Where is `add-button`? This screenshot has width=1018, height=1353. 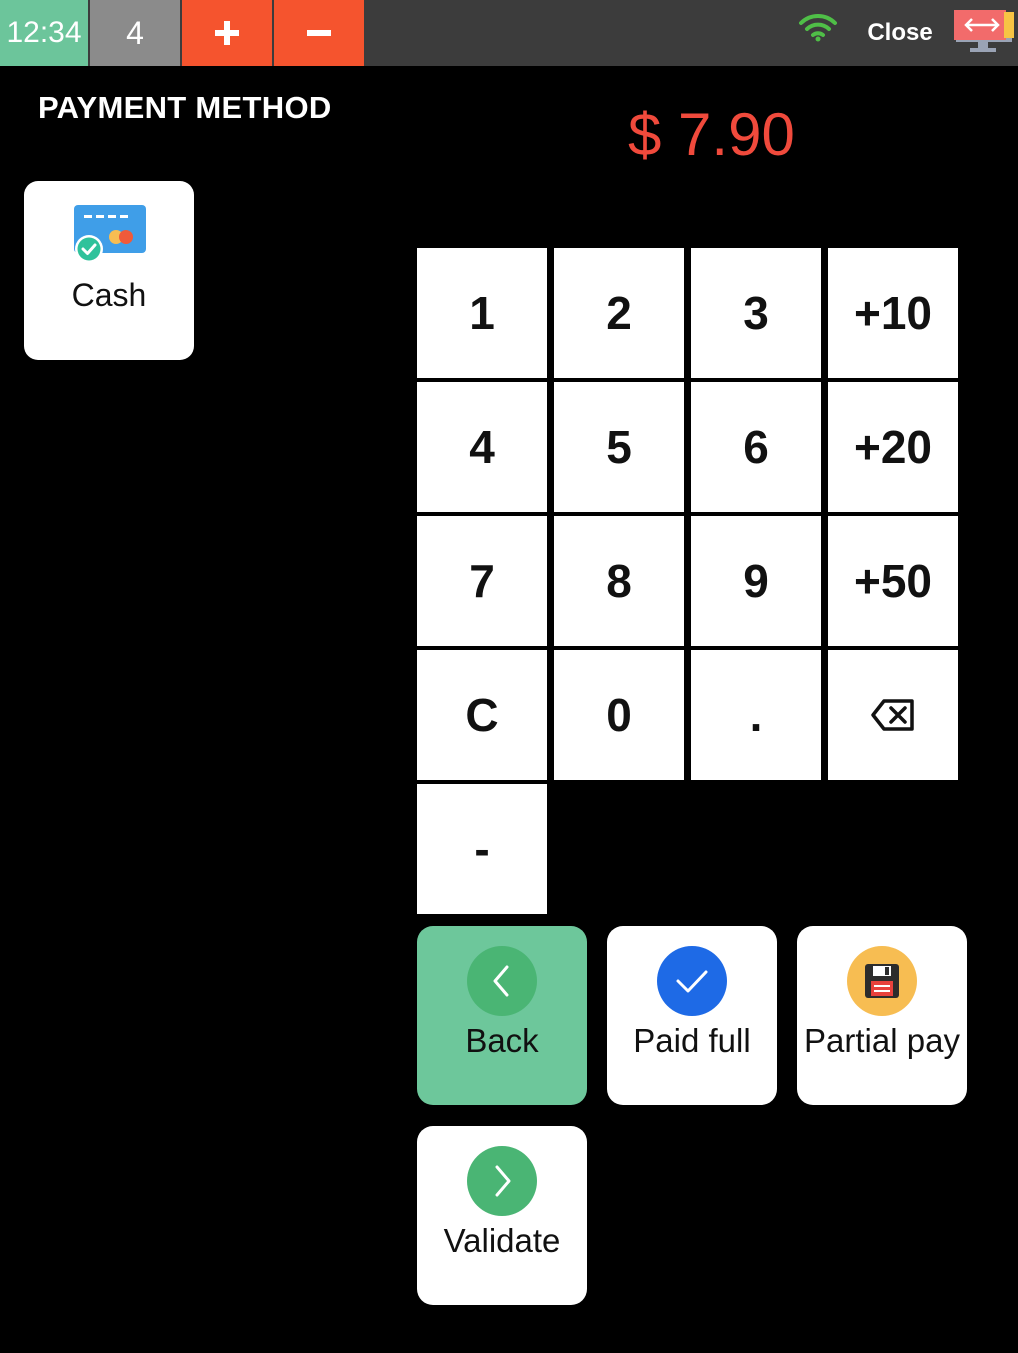 add-button is located at coordinates (227, 33).